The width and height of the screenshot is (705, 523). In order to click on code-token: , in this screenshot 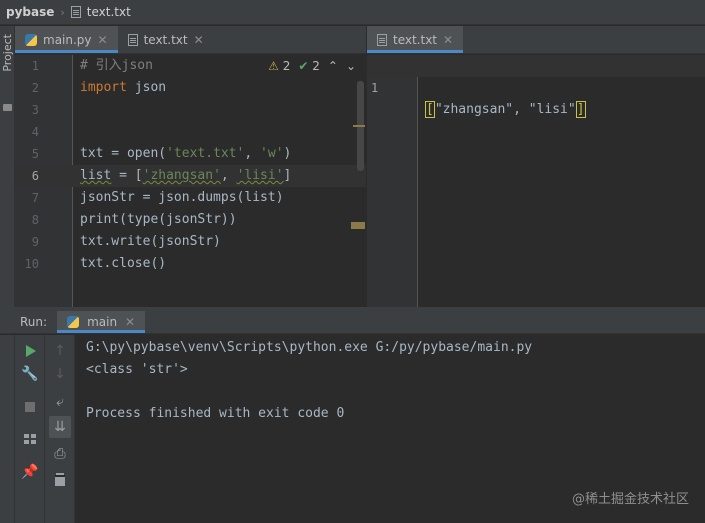, I will do `click(228, 175)`.